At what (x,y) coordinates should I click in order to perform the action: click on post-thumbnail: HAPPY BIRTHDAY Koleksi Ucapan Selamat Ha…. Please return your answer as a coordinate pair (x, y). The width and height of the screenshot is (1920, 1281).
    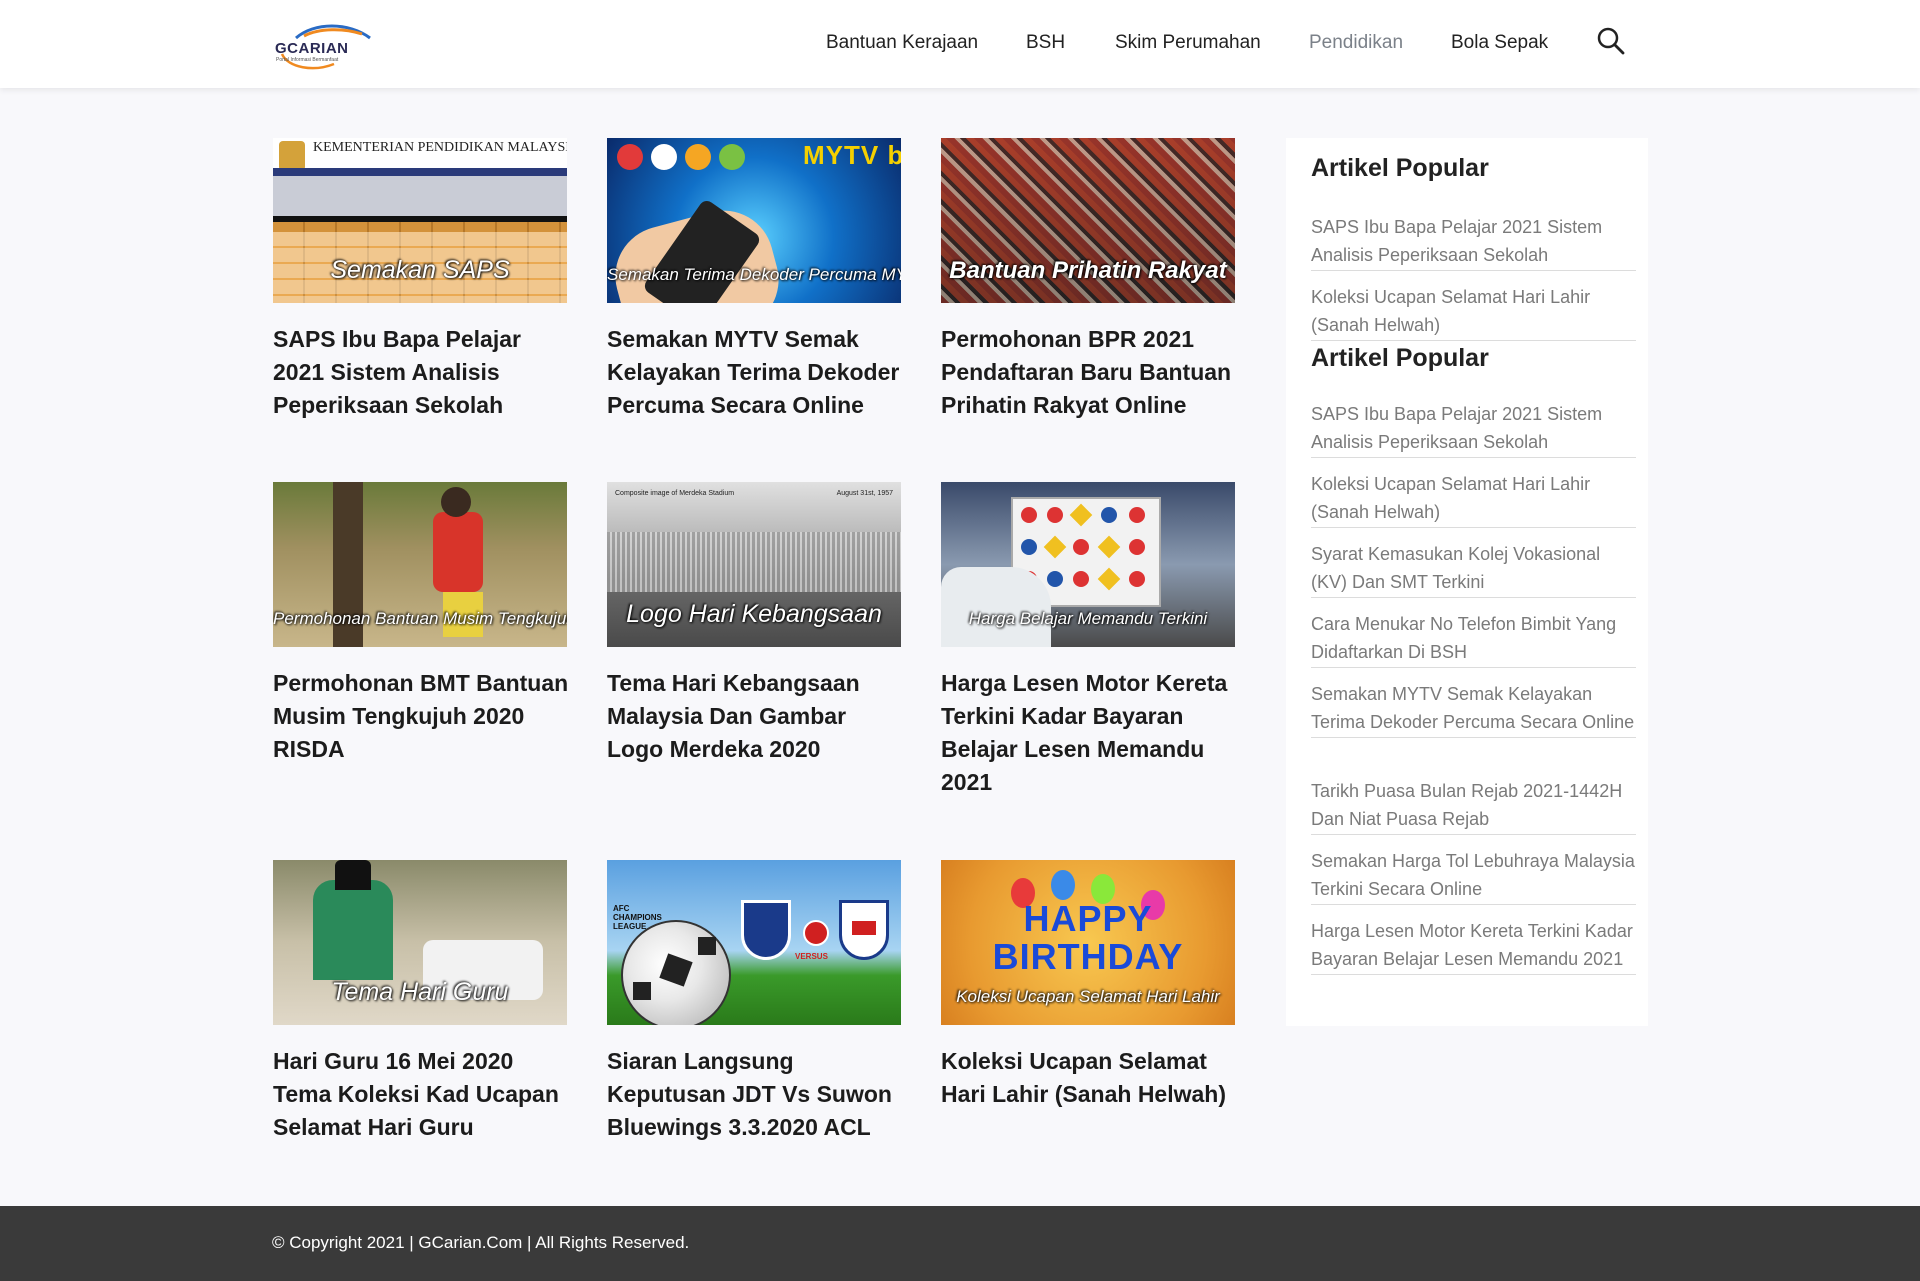
    Looking at the image, I should click on (1088, 942).